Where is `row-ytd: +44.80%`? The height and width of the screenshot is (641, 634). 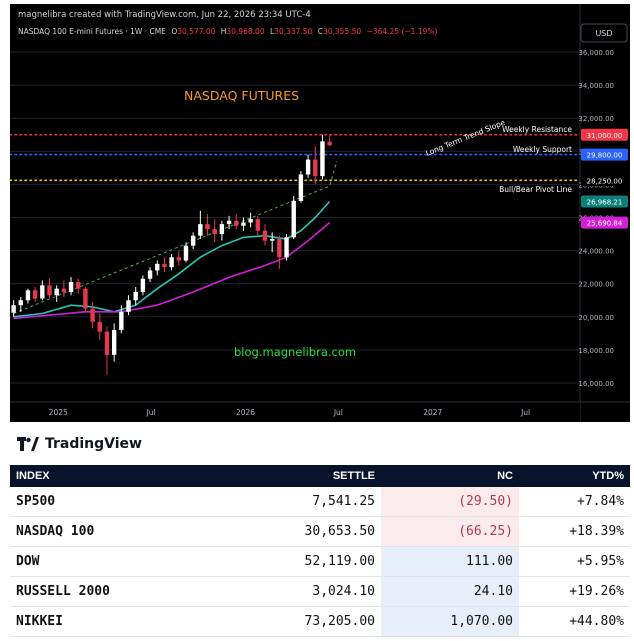
row-ytd: +44.80% is located at coordinates (574, 621).